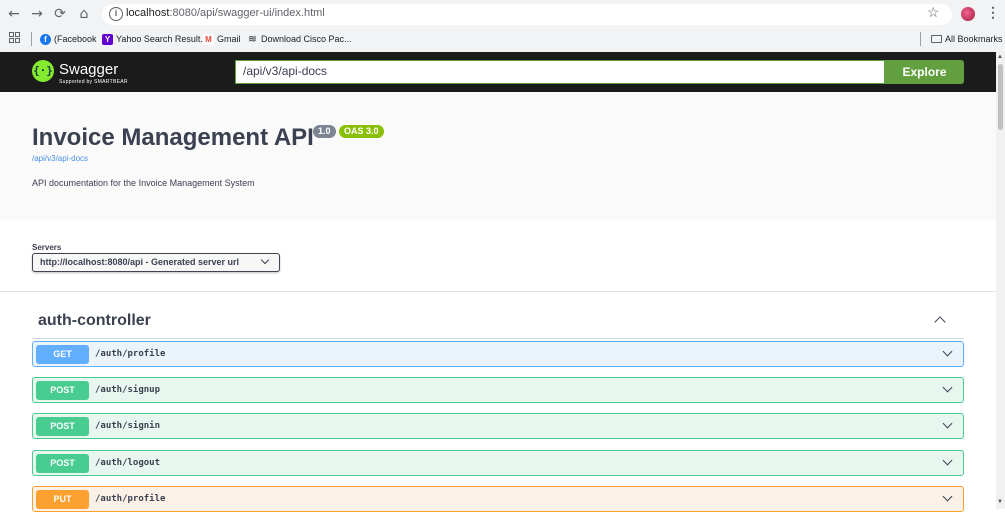 This screenshot has width=1005, height=512. I want to click on operation-post-auth-signup: POST /auth/signup, so click(498, 390).